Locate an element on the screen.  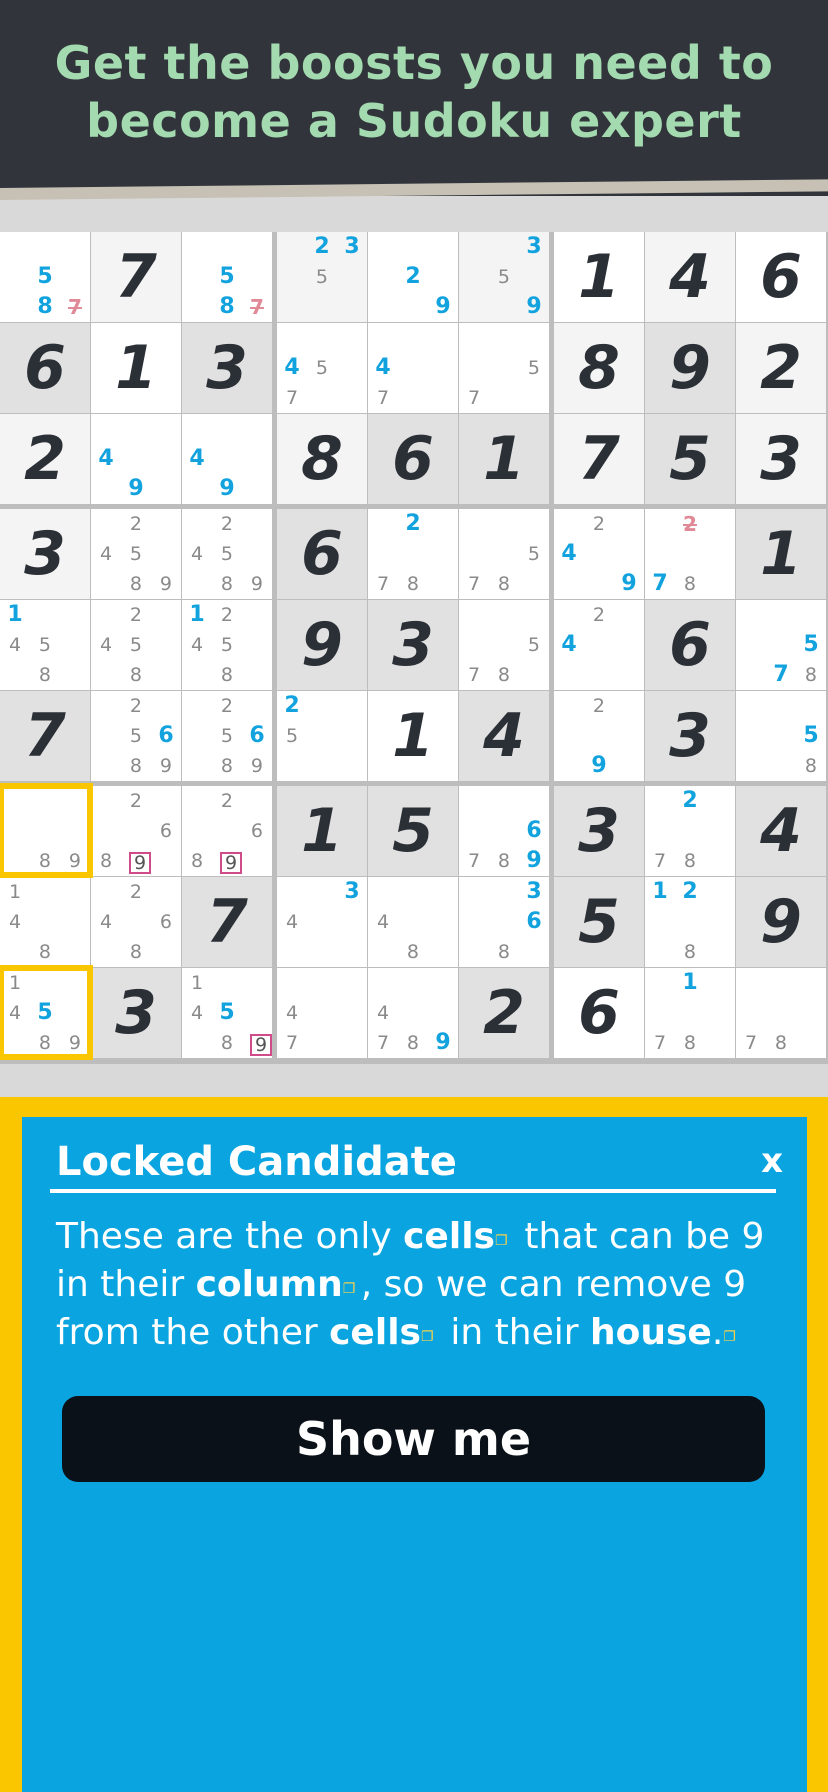
given-digit: 9 is located at coordinates (322, 645).